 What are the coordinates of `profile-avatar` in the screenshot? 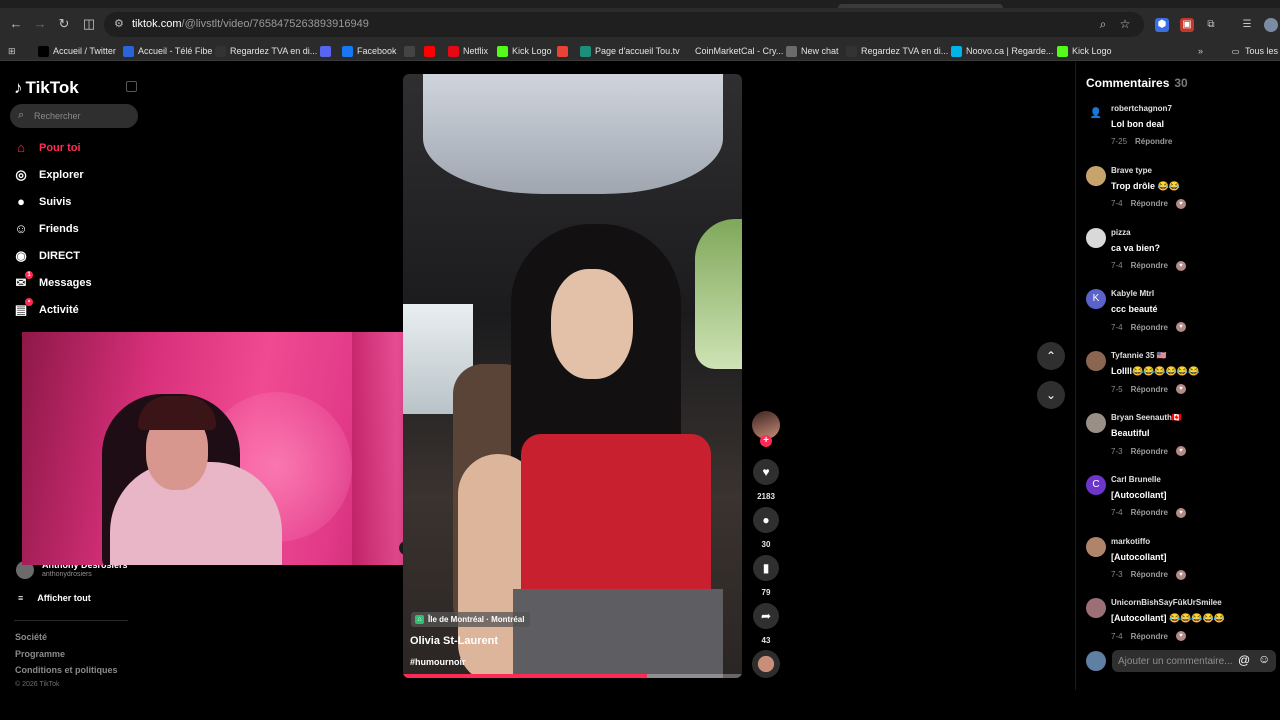 It's located at (1271, 25).